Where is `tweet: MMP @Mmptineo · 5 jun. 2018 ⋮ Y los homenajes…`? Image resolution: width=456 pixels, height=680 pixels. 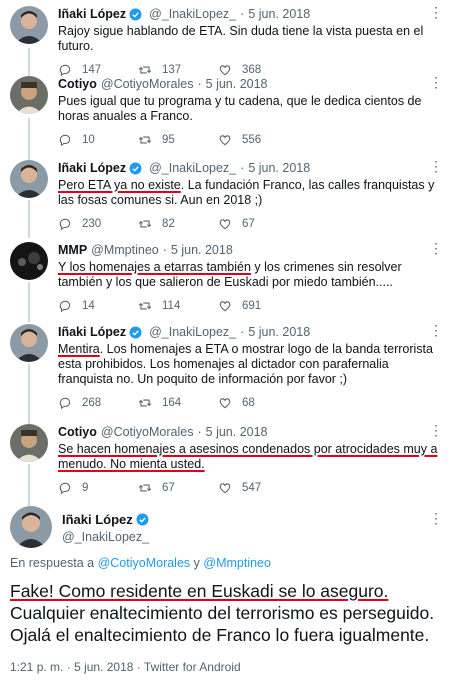 tweet: MMP @Mmptineo · 5 jun. 2018 ⋮ Y los homenajes… is located at coordinates (228, 277).